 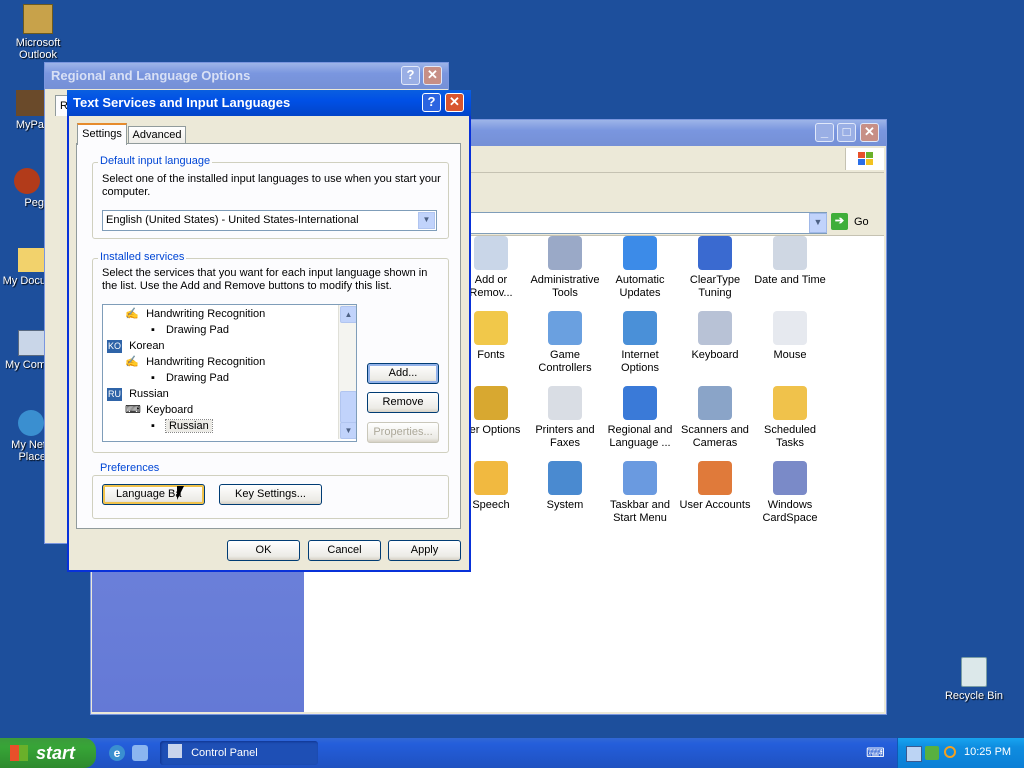 I want to click on list-item-label: Korean, so click(x=147, y=346).